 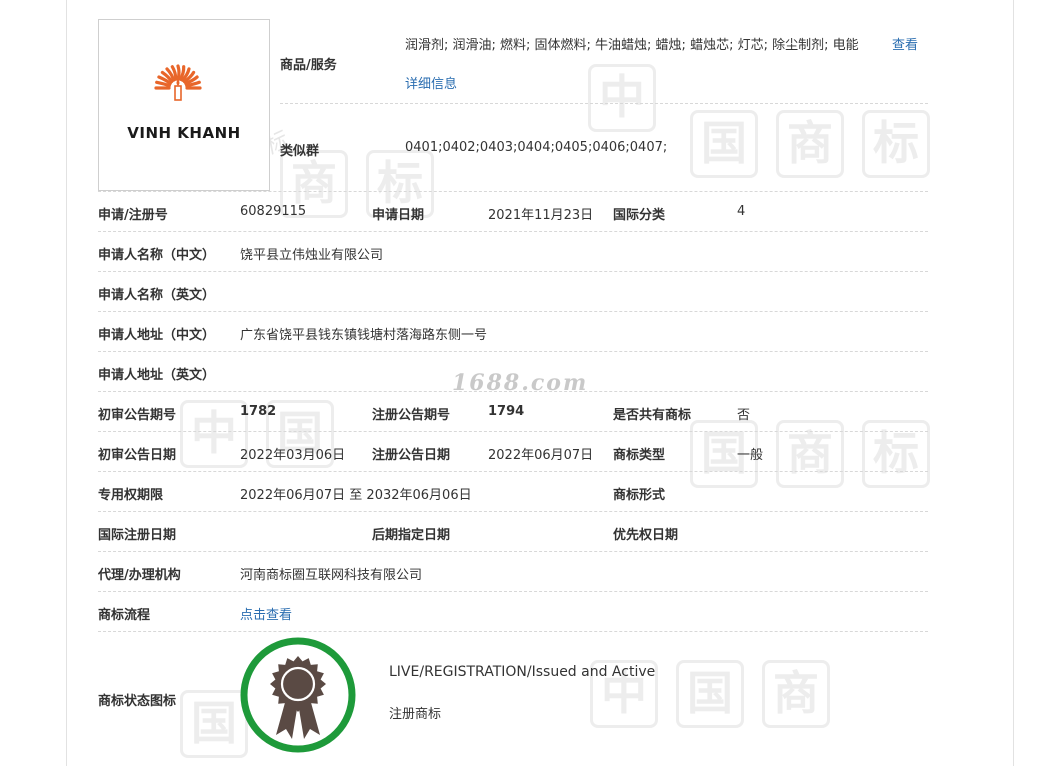 I want to click on prelim-date-value: 2022年03月06日, so click(x=293, y=455).